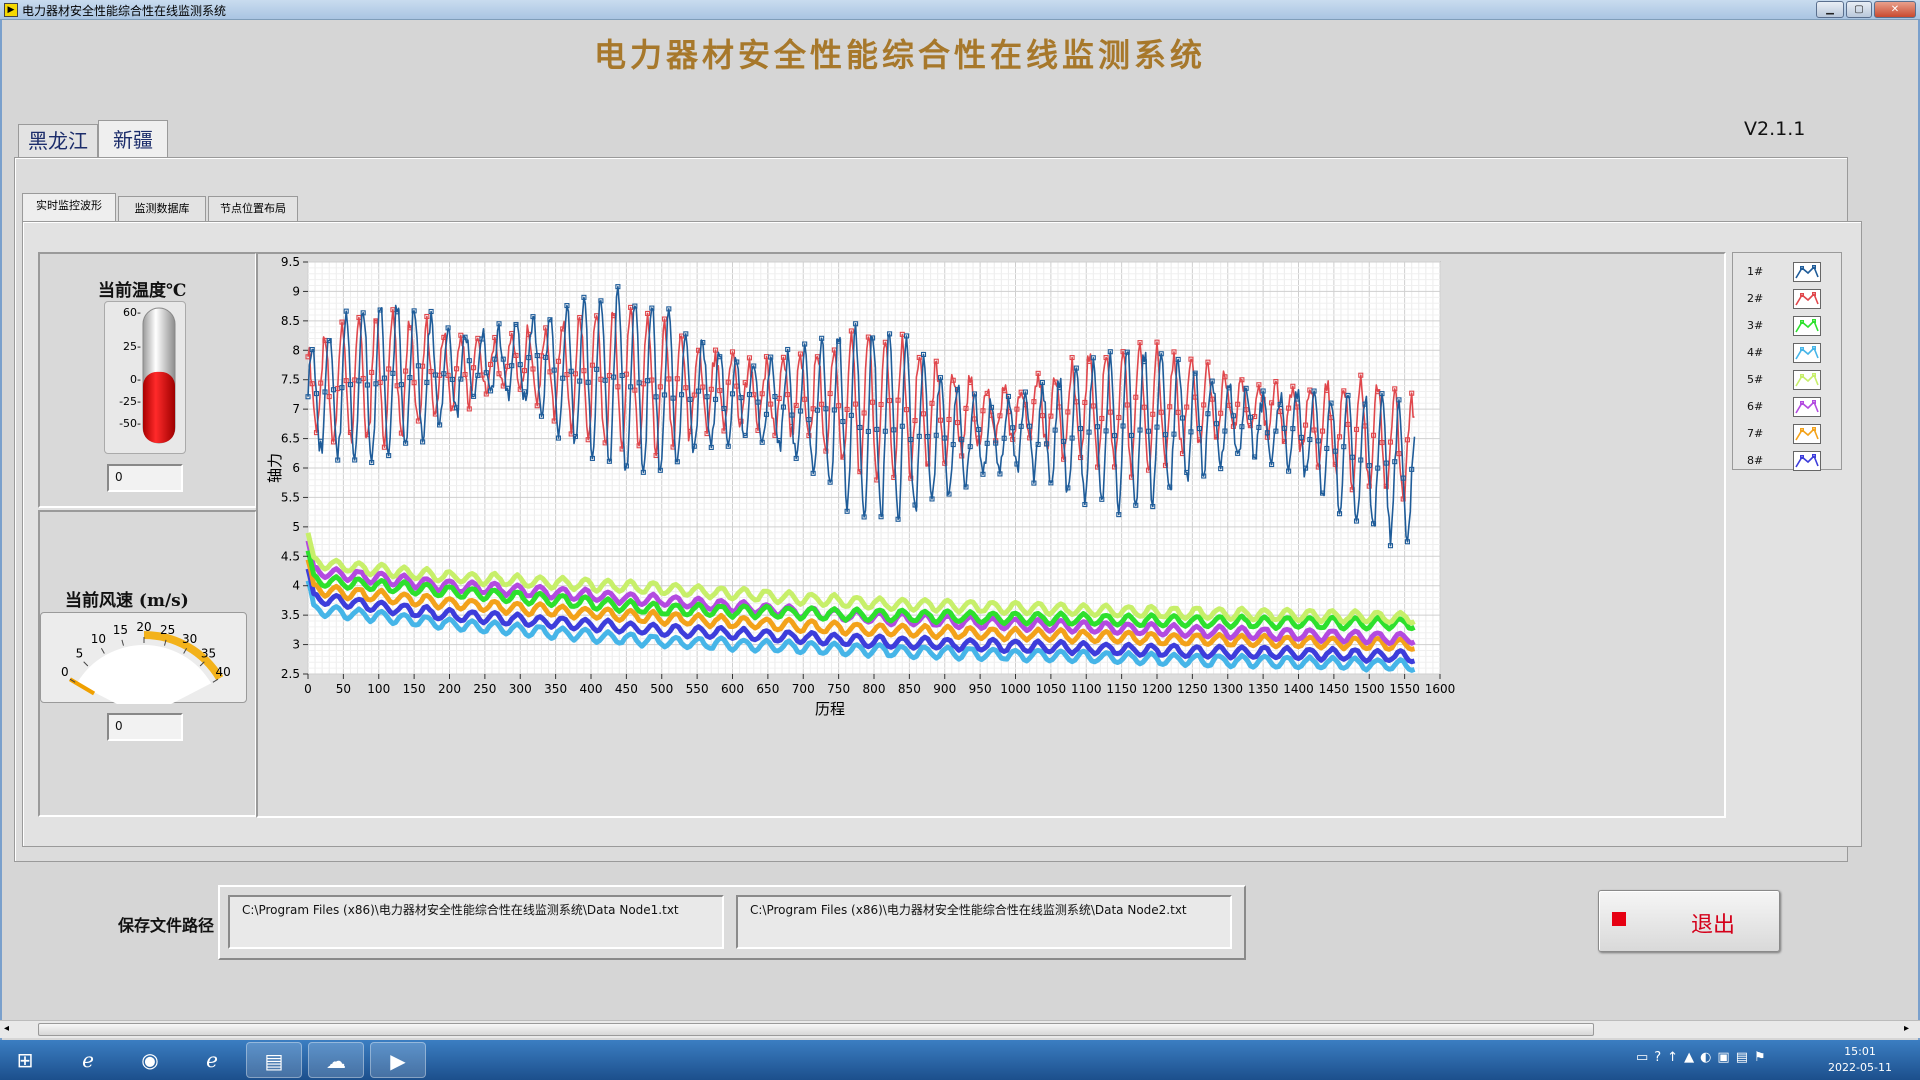 The image size is (1920, 1080). What do you see at coordinates (414, 689) in the screenshot?
I see `x-tick-label: 150` at bounding box center [414, 689].